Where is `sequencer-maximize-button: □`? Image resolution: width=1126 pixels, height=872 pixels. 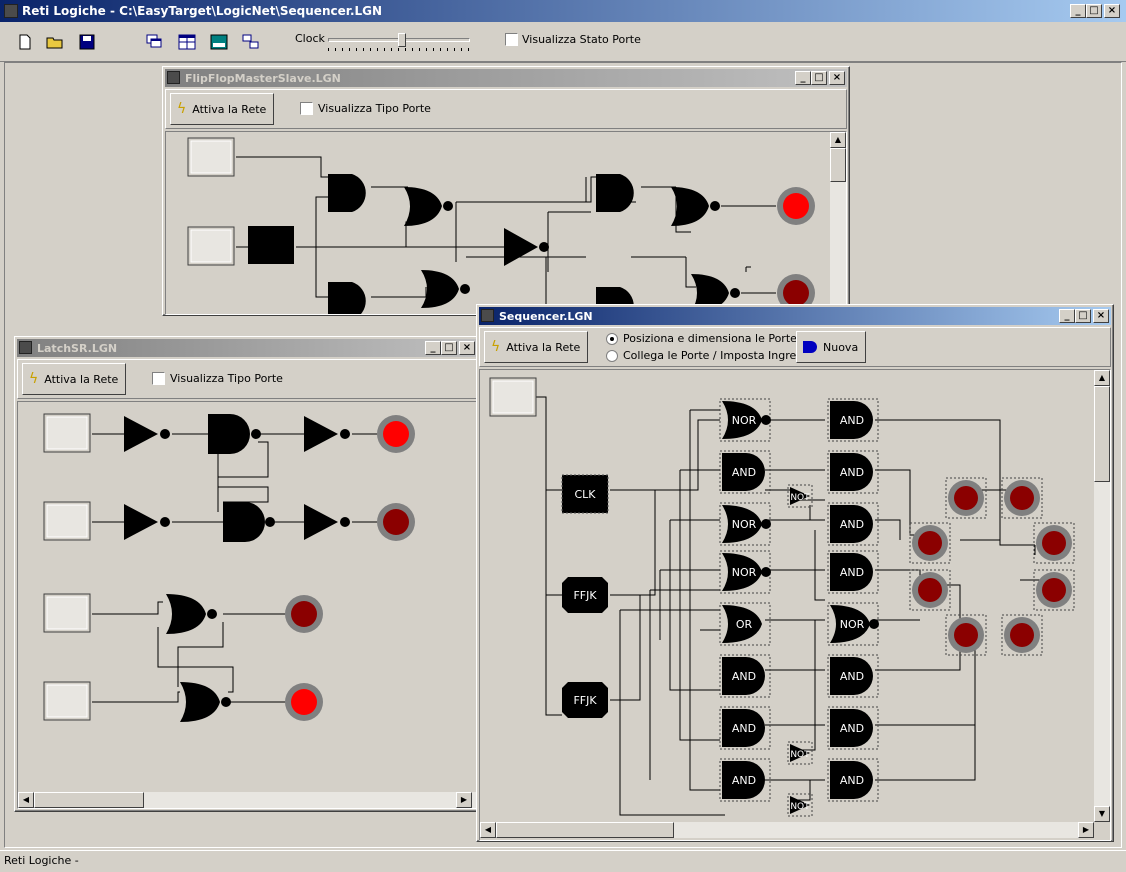 sequencer-maximize-button: □ is located at coordinates (1083, 316).